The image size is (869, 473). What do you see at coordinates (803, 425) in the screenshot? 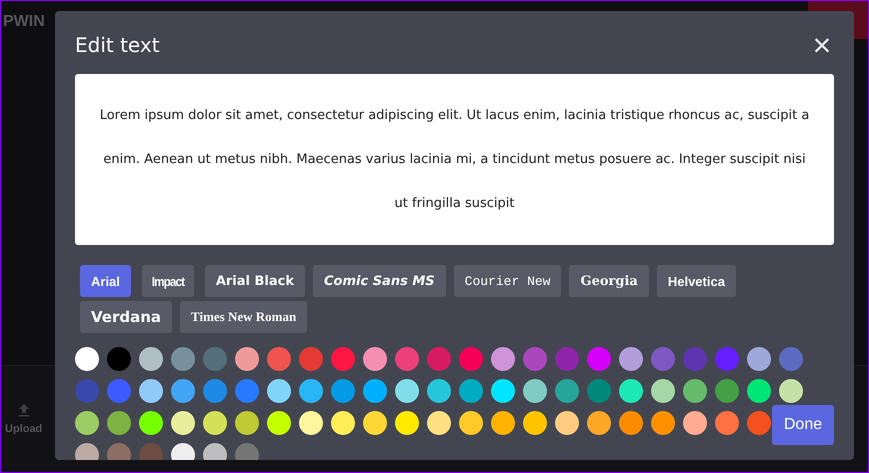
I see `done-button: Done` at bounding box center [803, 425].